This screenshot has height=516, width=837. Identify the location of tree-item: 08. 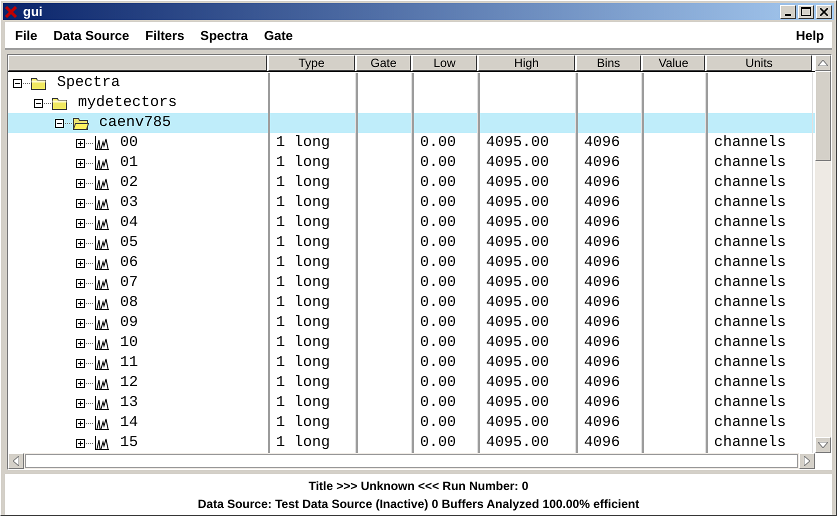
(129, 303).